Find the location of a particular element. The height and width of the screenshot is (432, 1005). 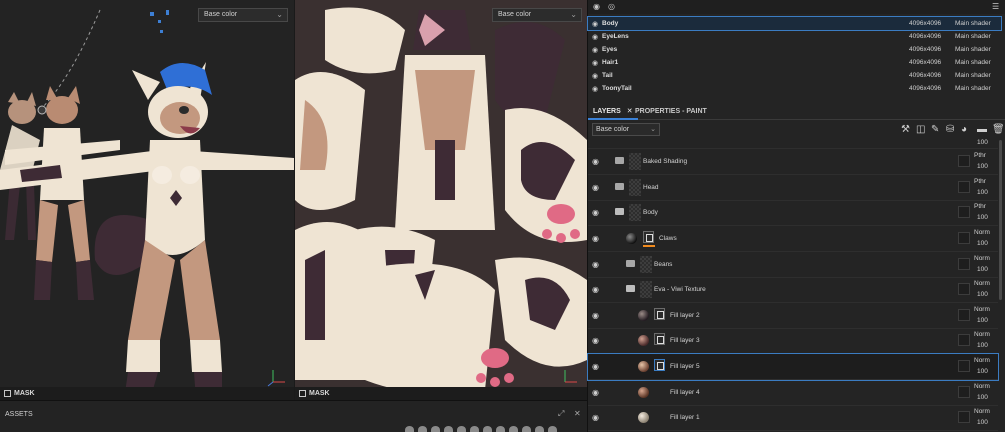

layer-row: ◉ Baked Shading Pthr 100 is located at coordinates (793, 162).